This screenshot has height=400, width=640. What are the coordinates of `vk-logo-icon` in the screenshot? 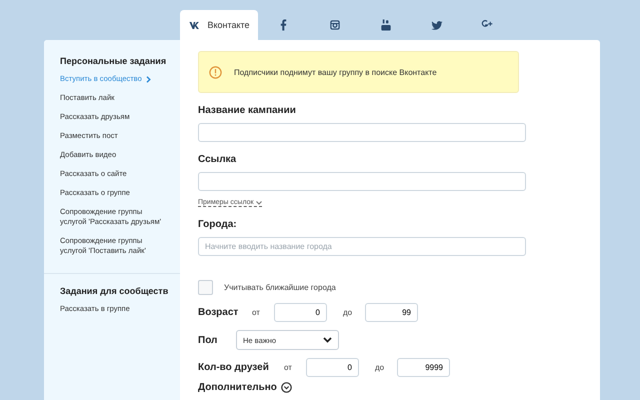 It's located at (196, 25).